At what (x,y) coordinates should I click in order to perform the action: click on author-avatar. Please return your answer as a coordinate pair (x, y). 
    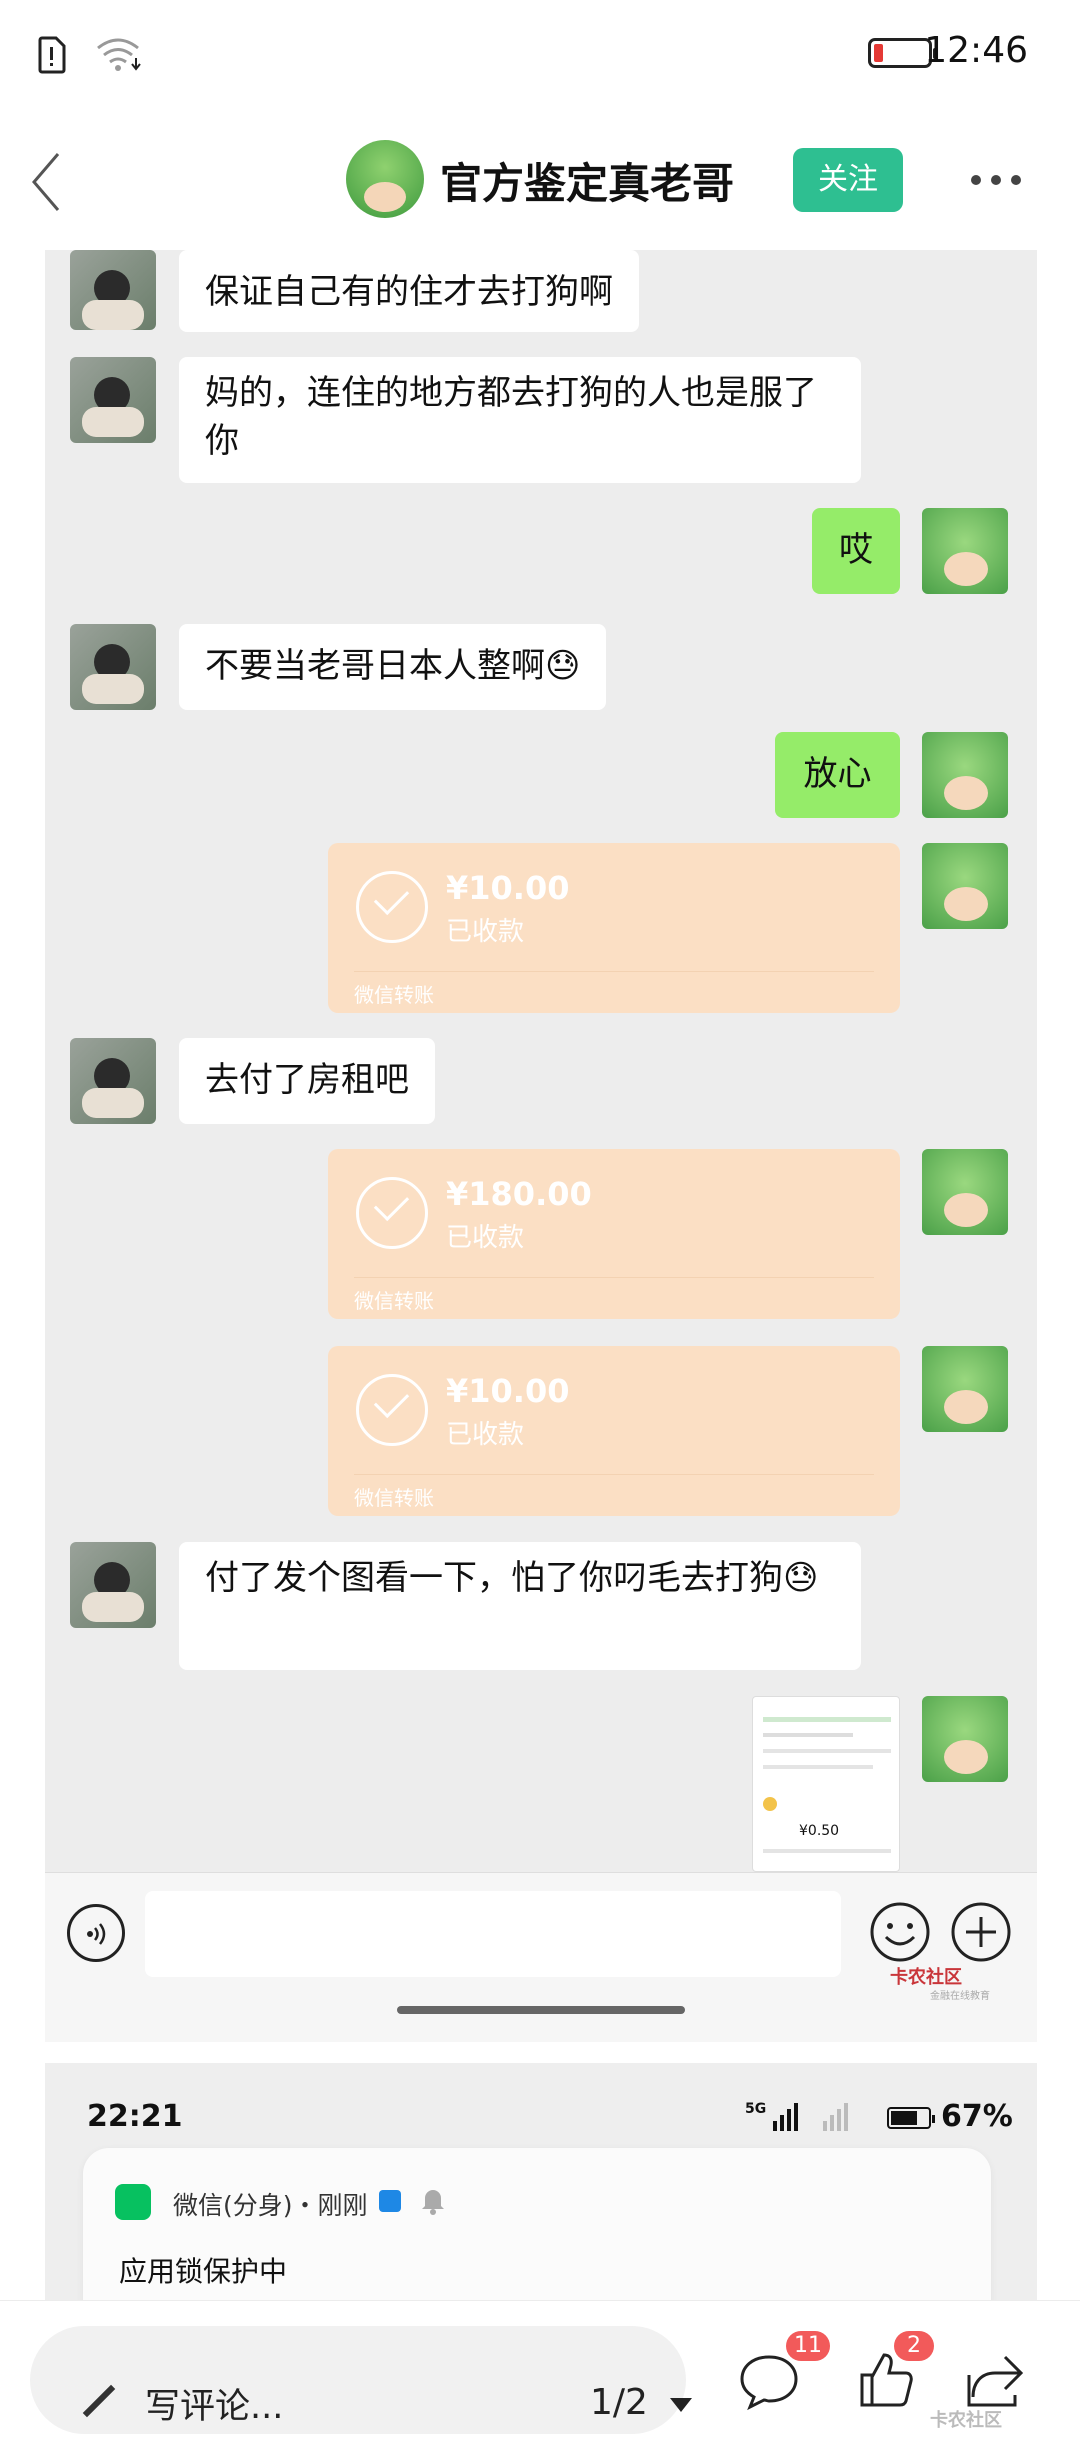
    Looking at the image, I should click on (385, 179).